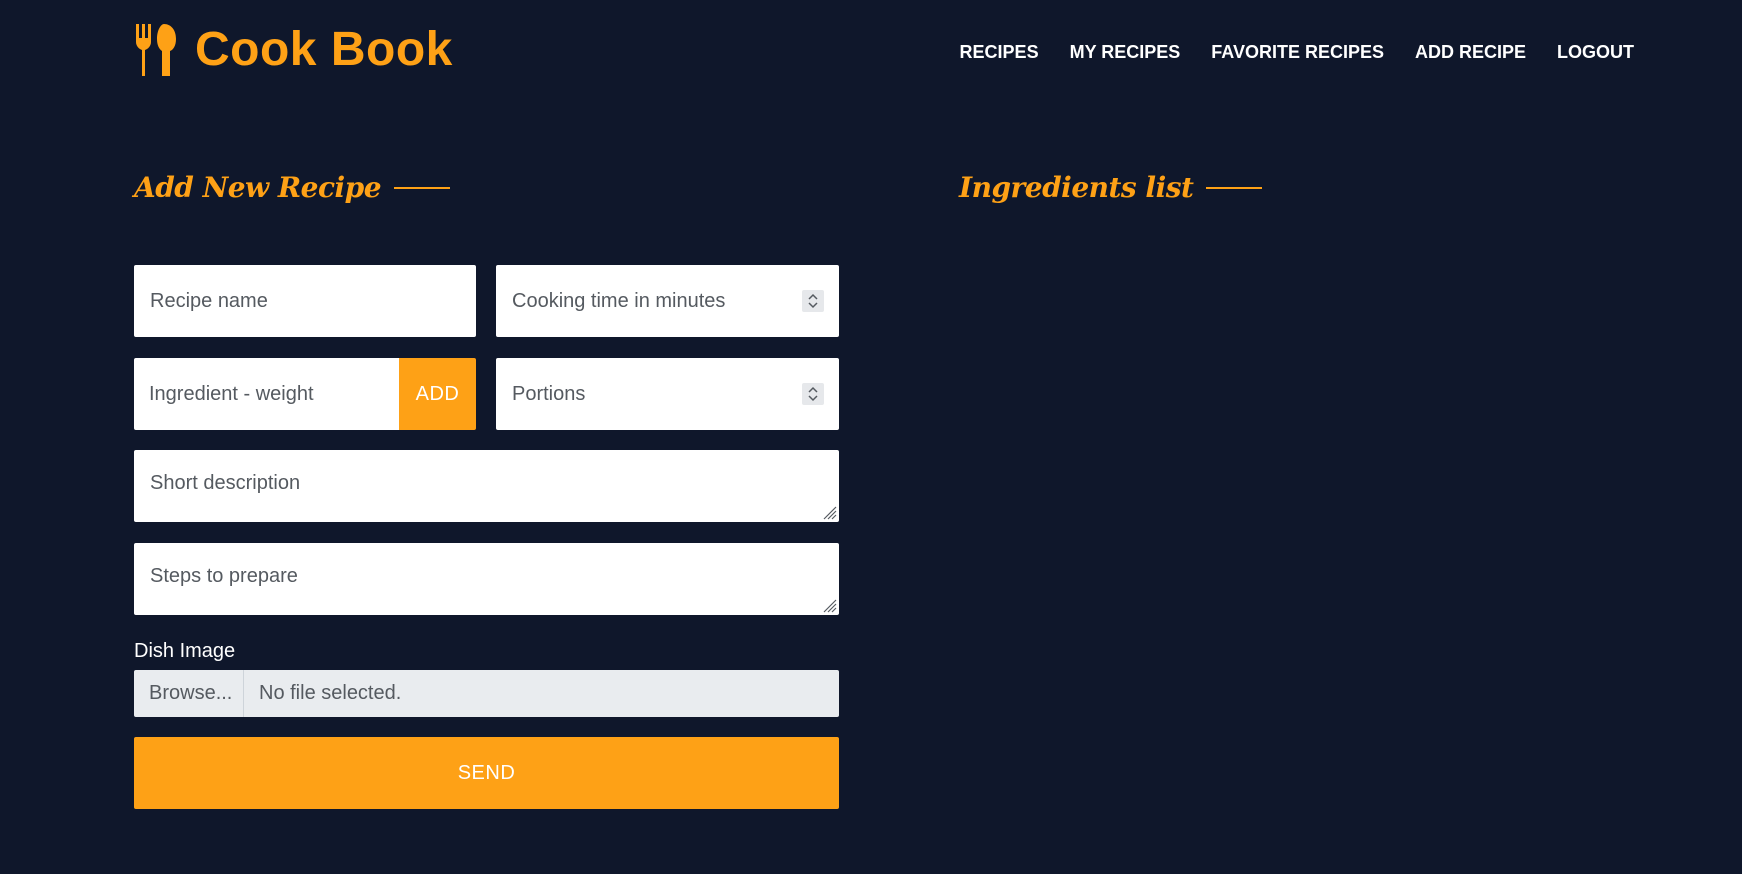 The height and width of the screenshot is (874, 1742). I want to click on short-description-textarea, so click(486, 486).